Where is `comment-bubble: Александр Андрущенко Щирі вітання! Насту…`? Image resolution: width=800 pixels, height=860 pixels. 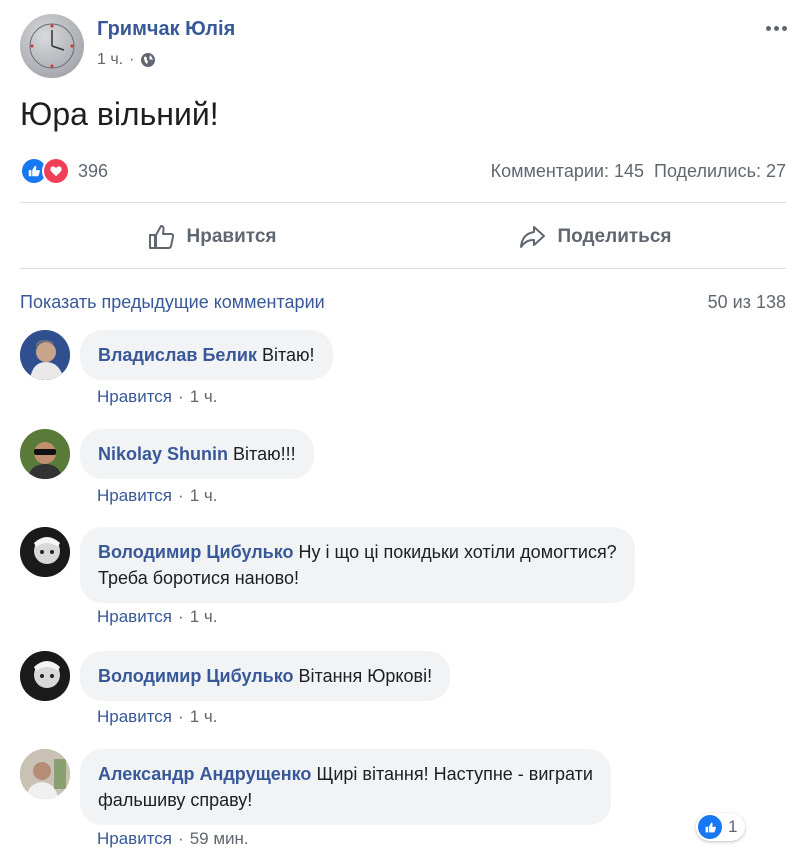 comment-bubble: Александр Андрущенко Щирі вітання! Насту… is located at coordinates (345, 787).